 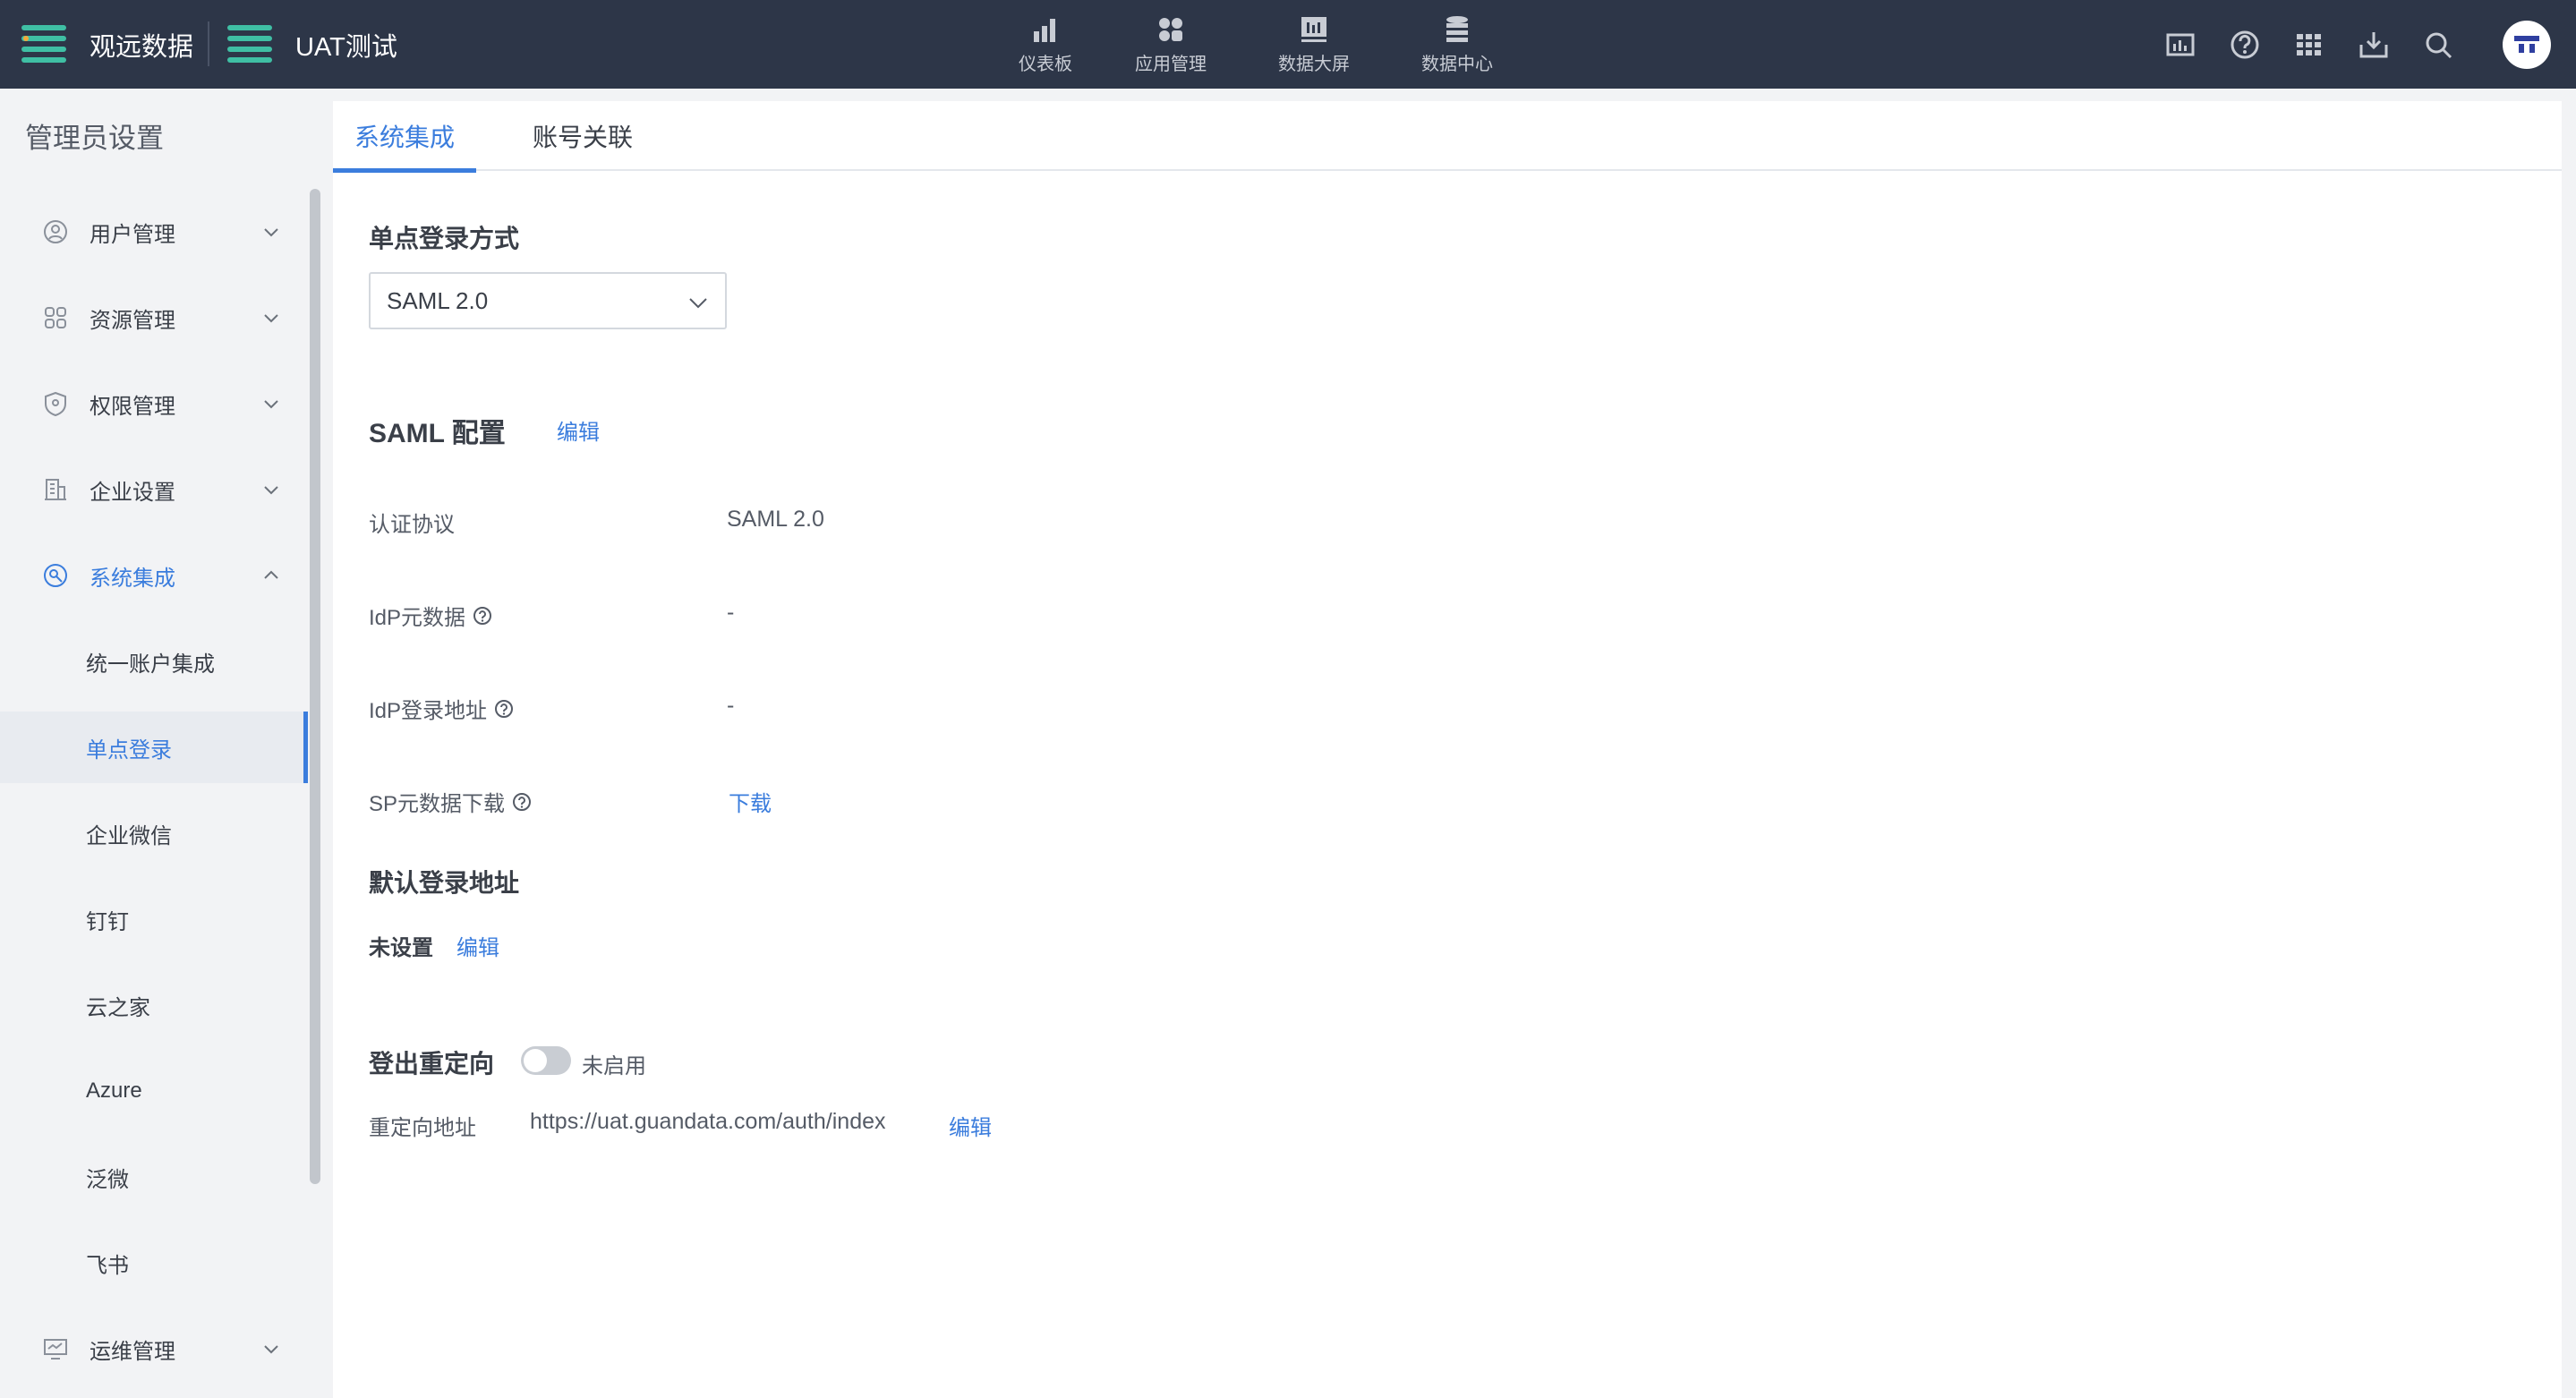 What do you see at coordinates (432, 1064) in the screenshot?
I see `logout-redirect-title: 登出重定向` at bounding box center [432, 1064].